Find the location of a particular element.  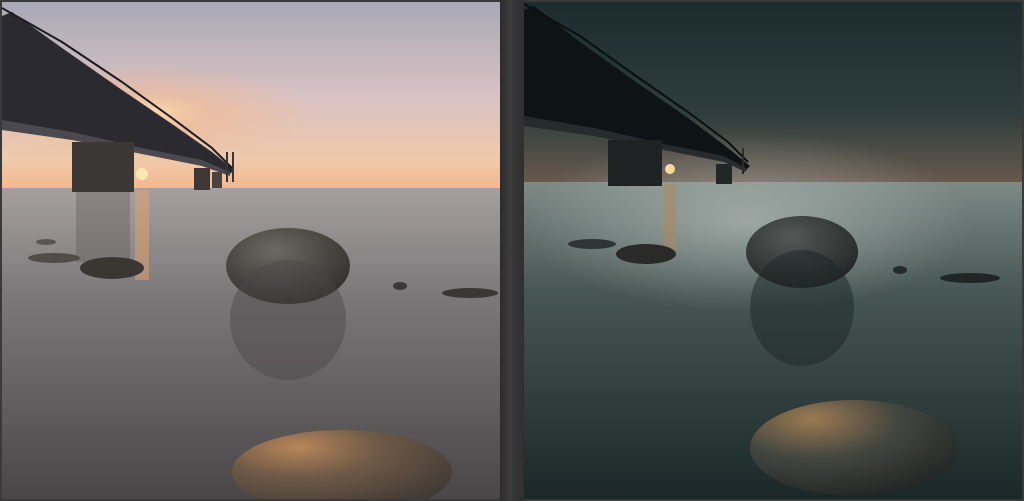

foreground-rock is located at coordinates (854, 448).